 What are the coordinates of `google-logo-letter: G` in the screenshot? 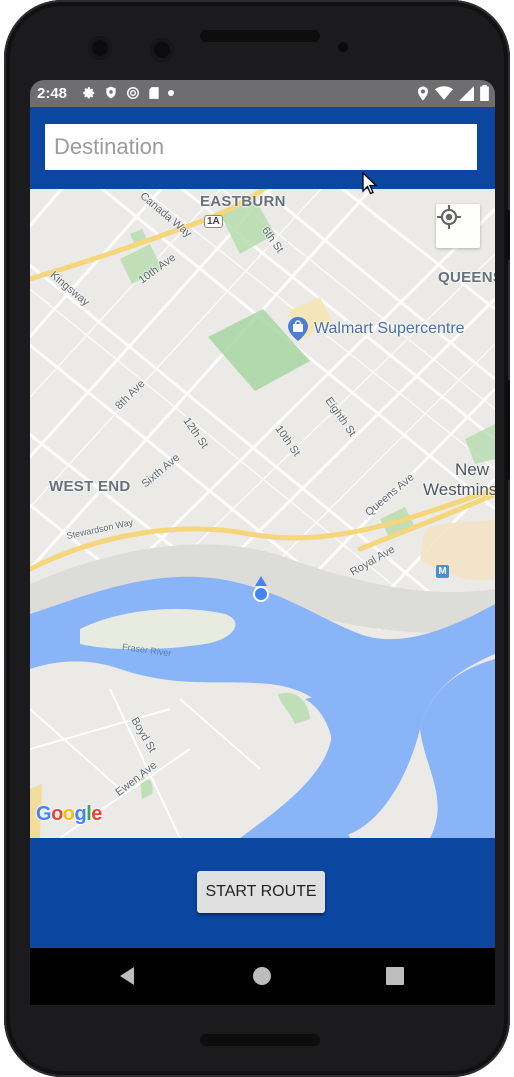 It's located at (44, 814).